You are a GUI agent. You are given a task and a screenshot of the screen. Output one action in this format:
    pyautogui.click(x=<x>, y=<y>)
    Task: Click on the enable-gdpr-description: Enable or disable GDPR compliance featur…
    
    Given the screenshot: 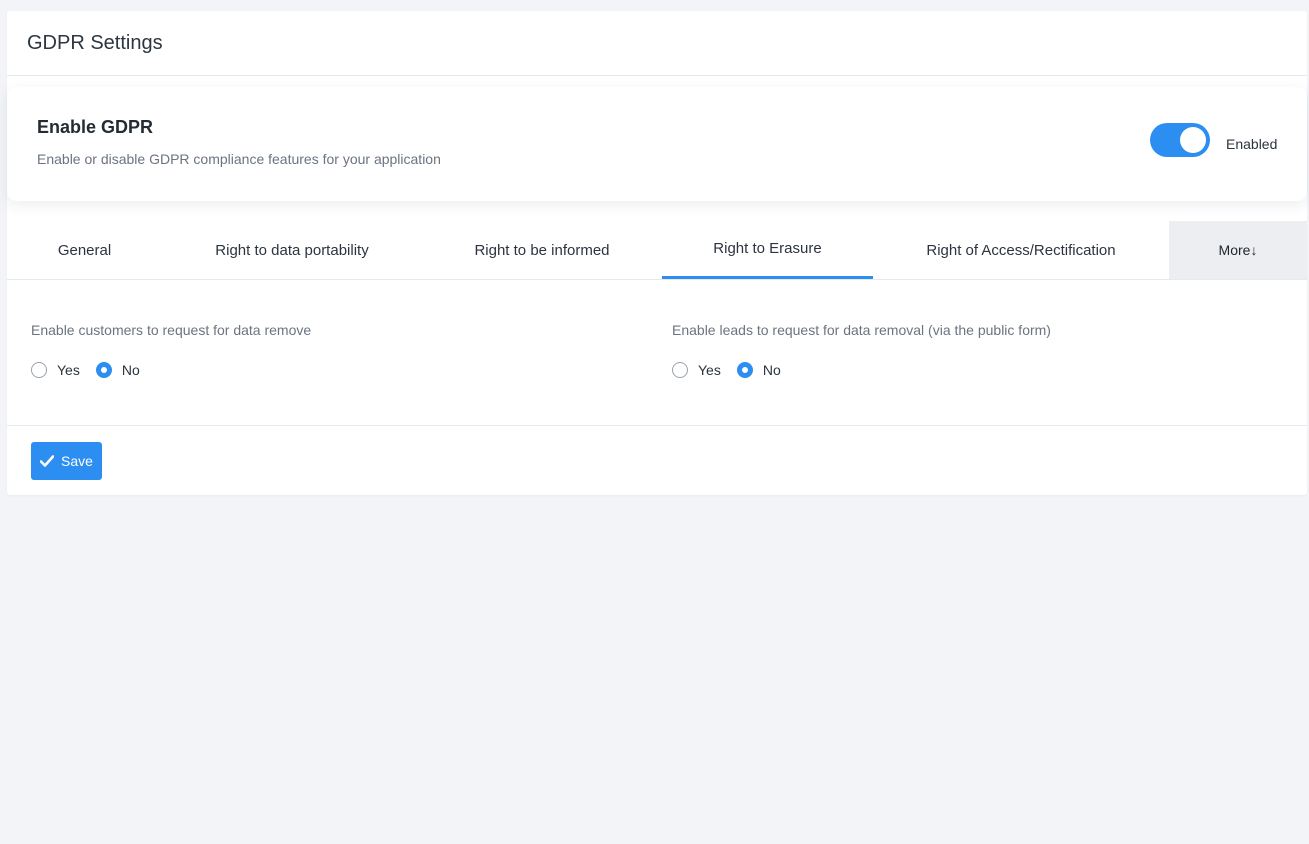 What is the action you would take?
    pyautogui.click(x=239, y=159)
    